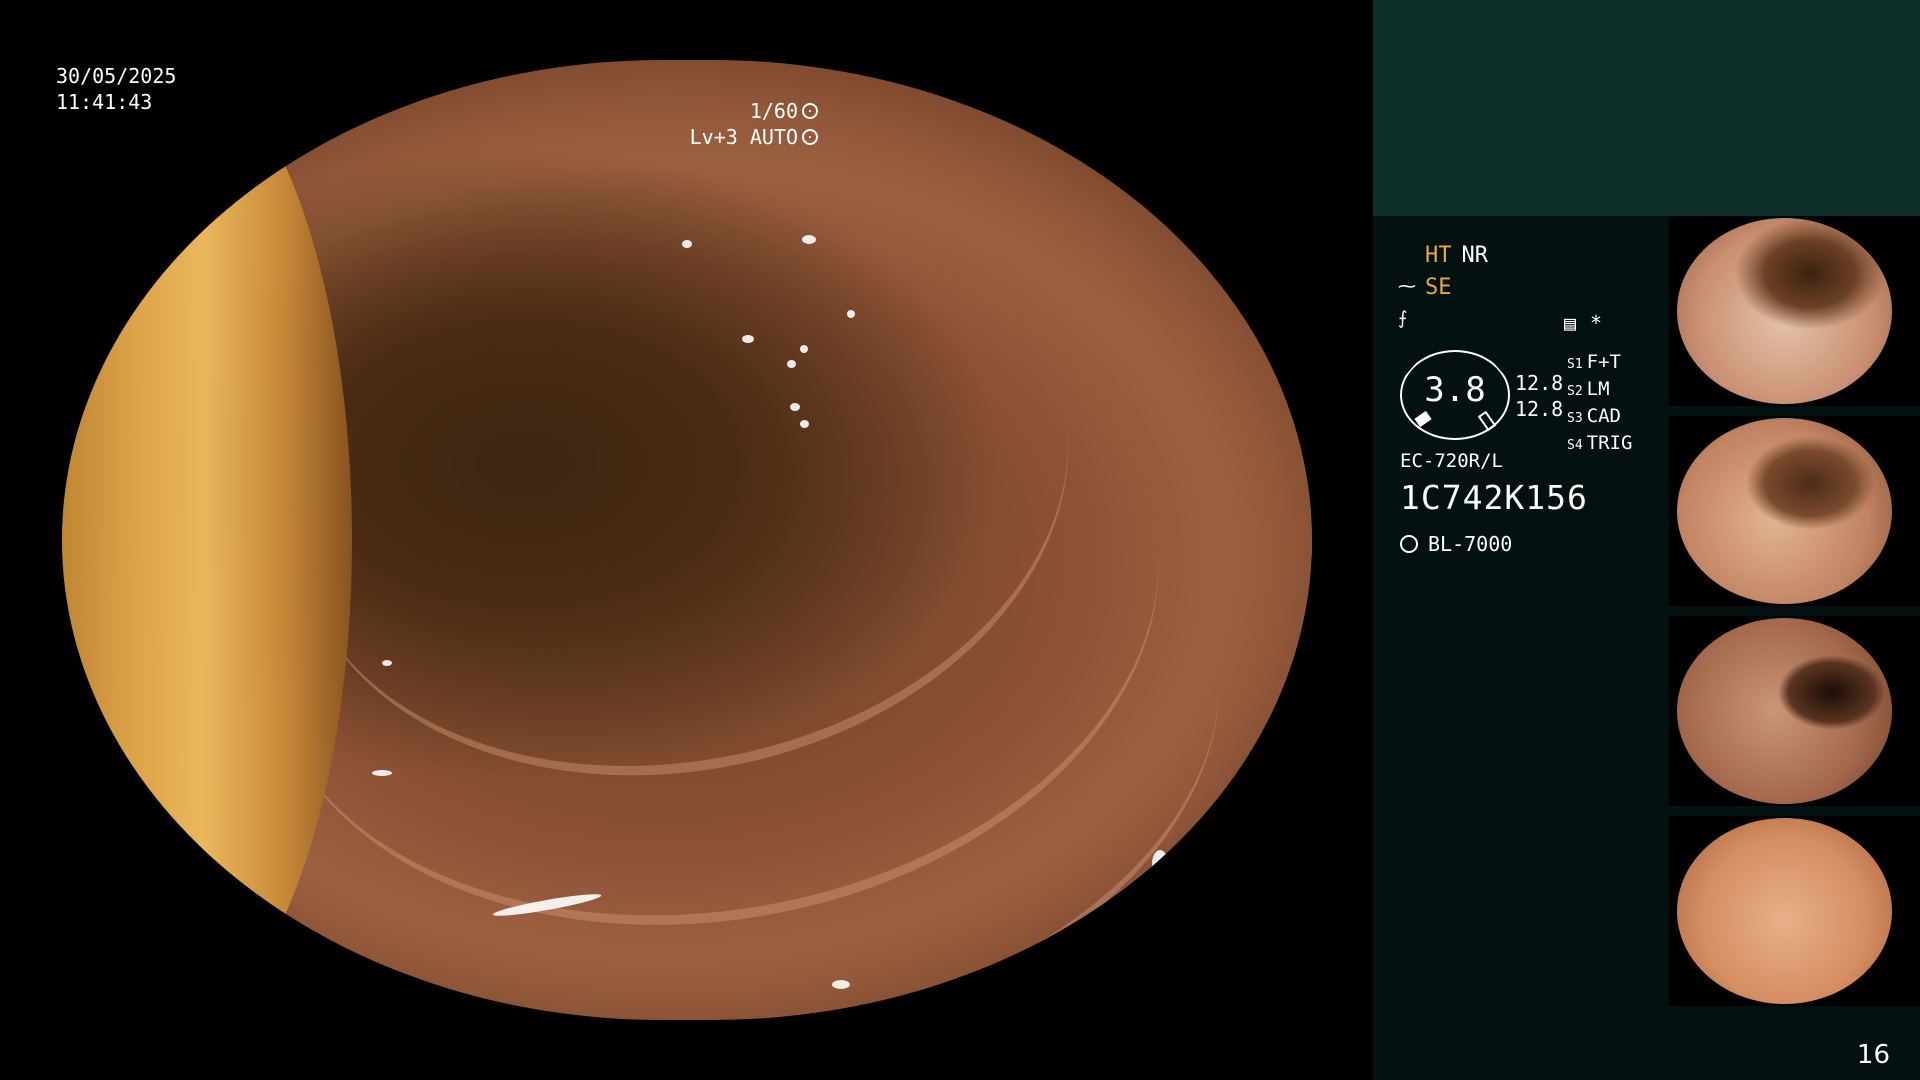 The image size is (1920, 1080). I want to click on light-source: BL-7000, so click(1456, 544).